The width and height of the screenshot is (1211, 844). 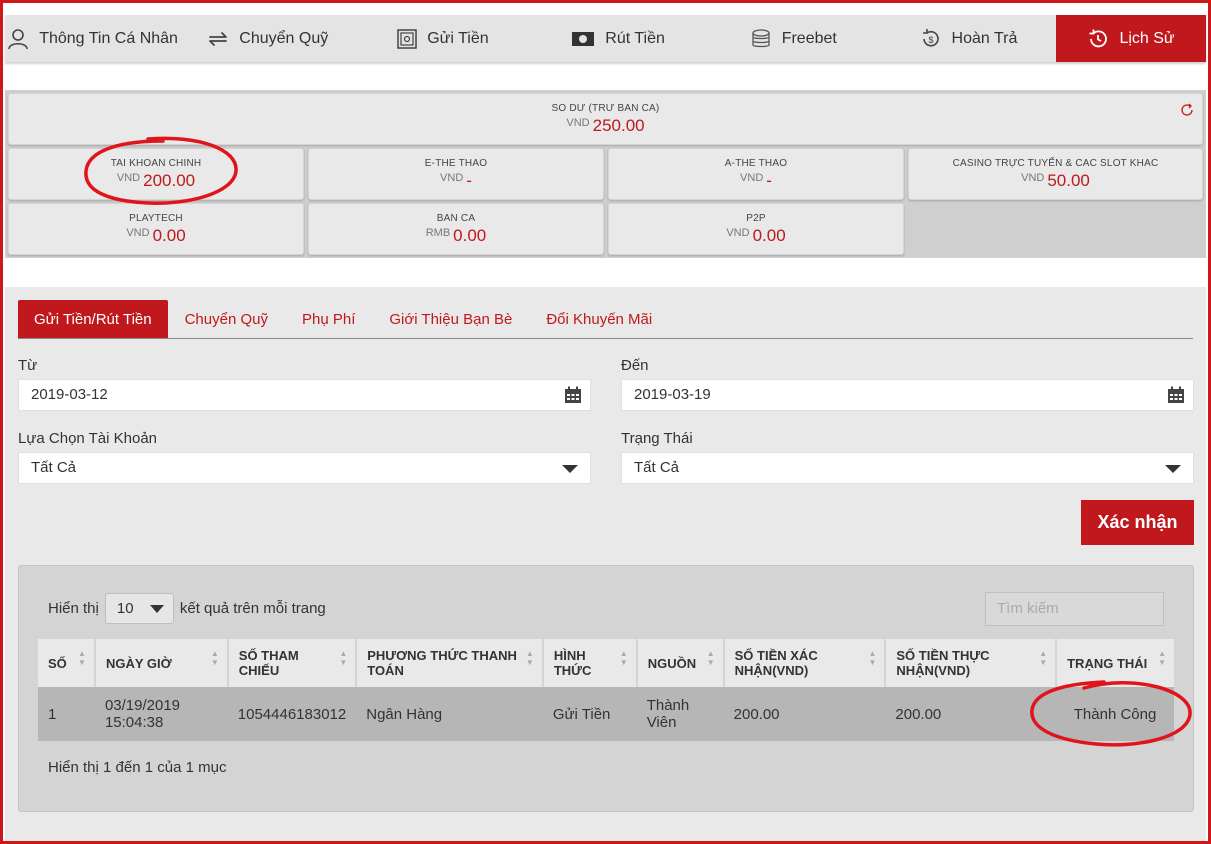 I want to click on refund-icon: $, so click(x=930, y=37).